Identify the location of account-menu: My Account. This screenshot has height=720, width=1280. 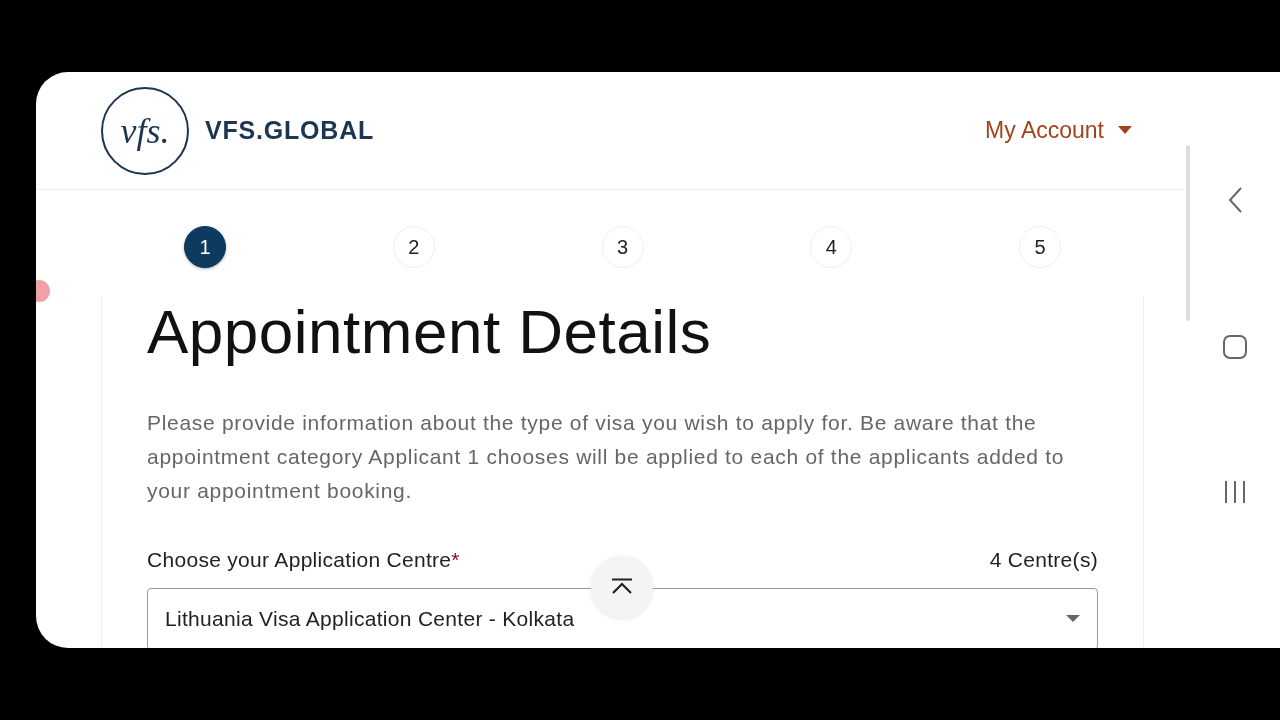
(1058, 130).